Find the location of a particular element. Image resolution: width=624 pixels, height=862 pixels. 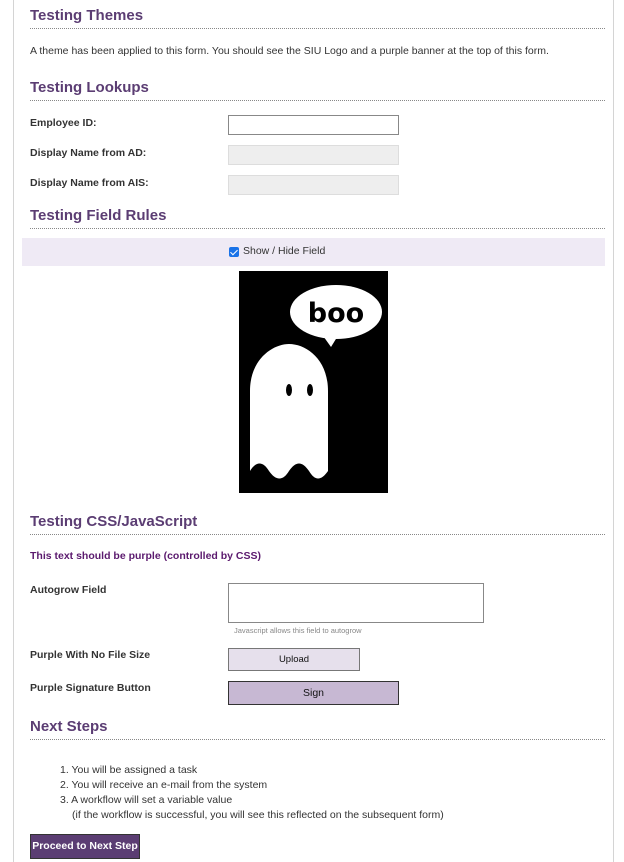

section-title-lookups: Testing Lookups is located at coordinates (89, 87).